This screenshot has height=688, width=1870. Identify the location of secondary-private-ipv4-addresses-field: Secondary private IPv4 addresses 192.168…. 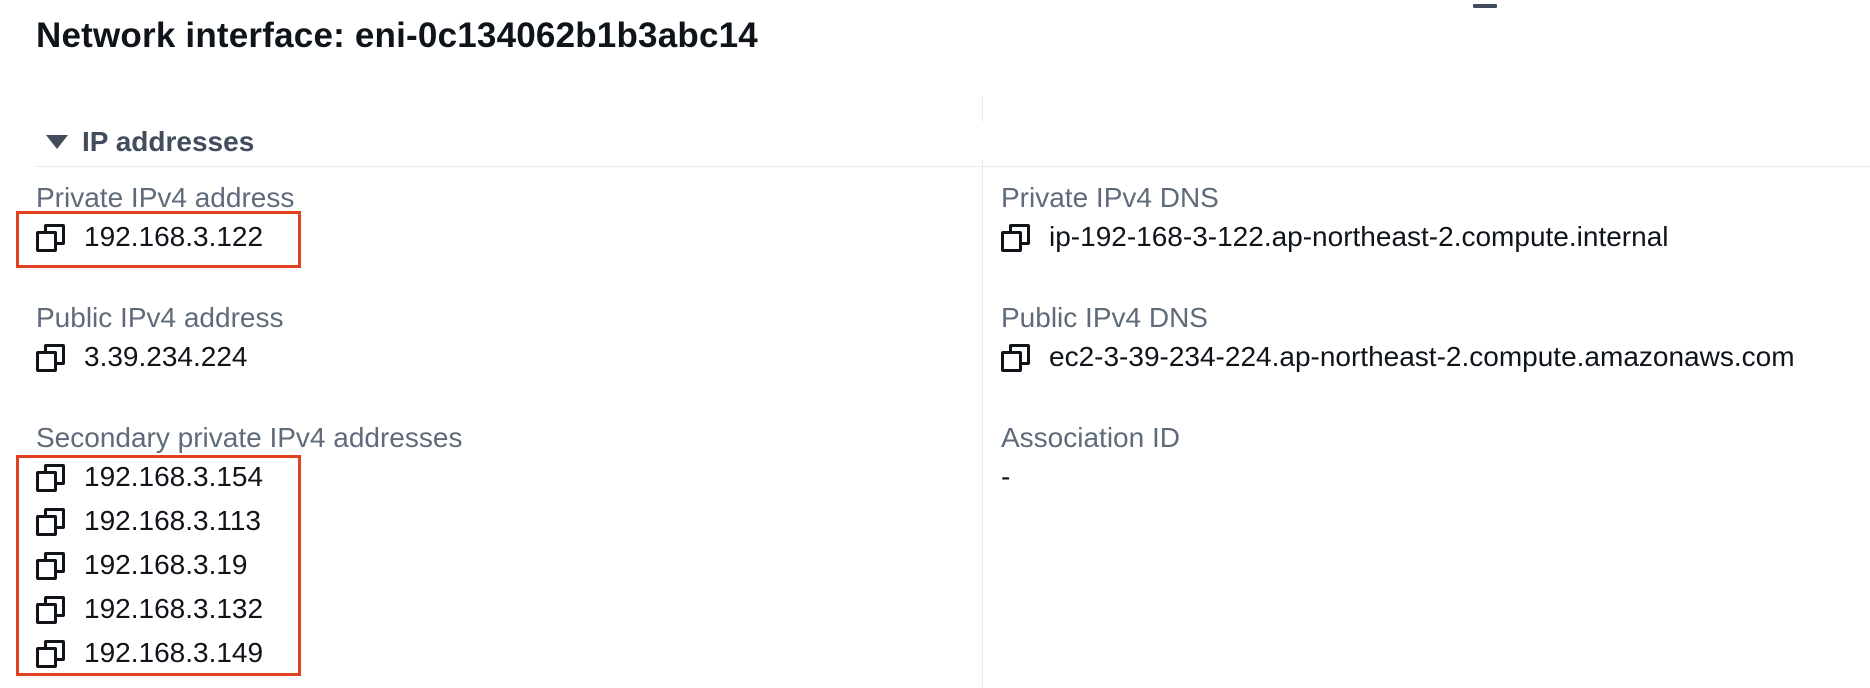
(249, 548).